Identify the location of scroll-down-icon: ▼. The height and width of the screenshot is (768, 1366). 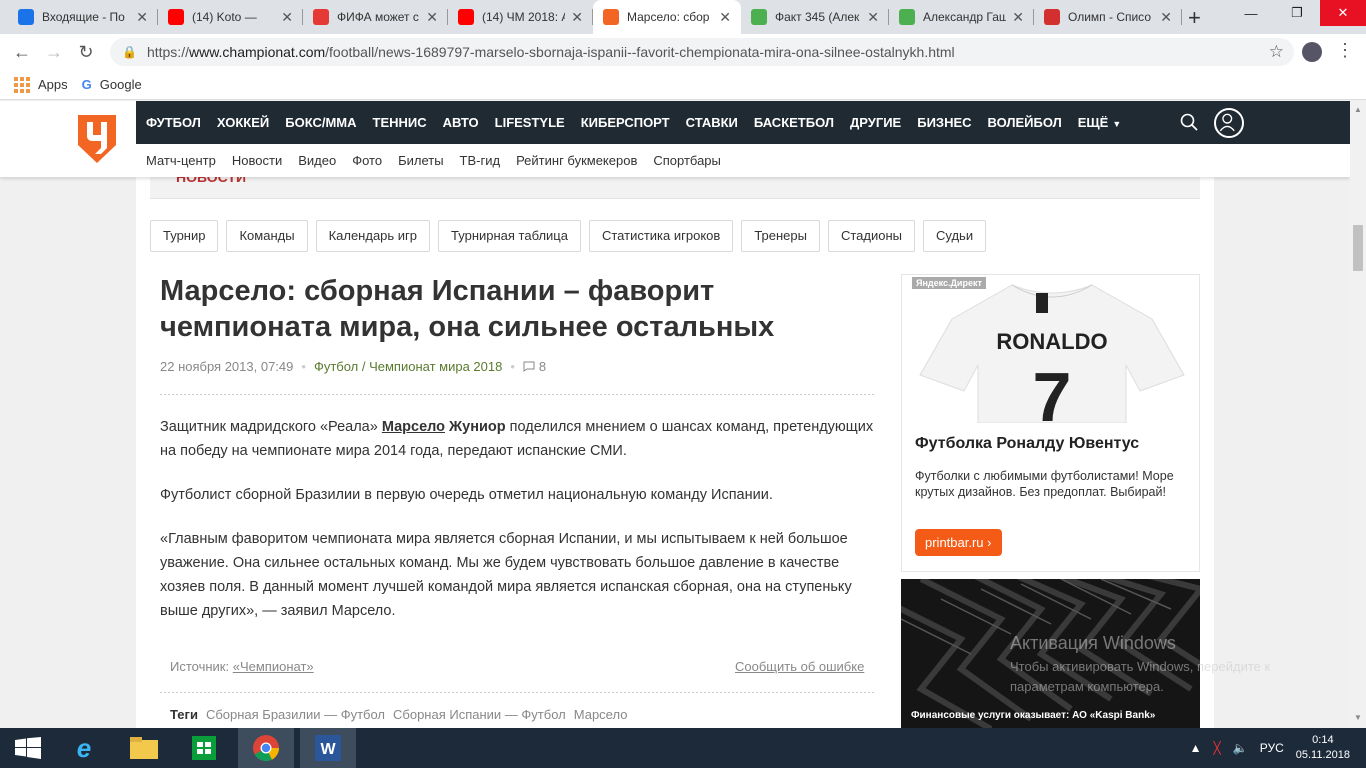
(1358, 717).